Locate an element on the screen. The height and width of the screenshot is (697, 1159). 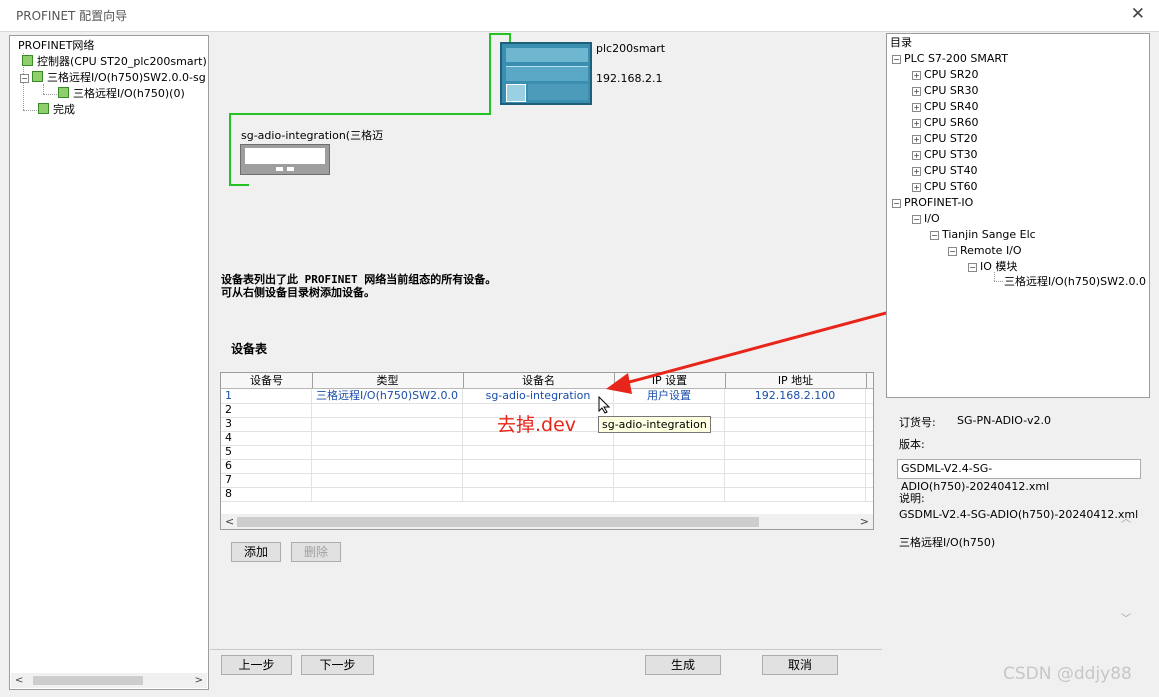
catalog-io-module-label: IO 模块 is located at coordinates (999, 266).